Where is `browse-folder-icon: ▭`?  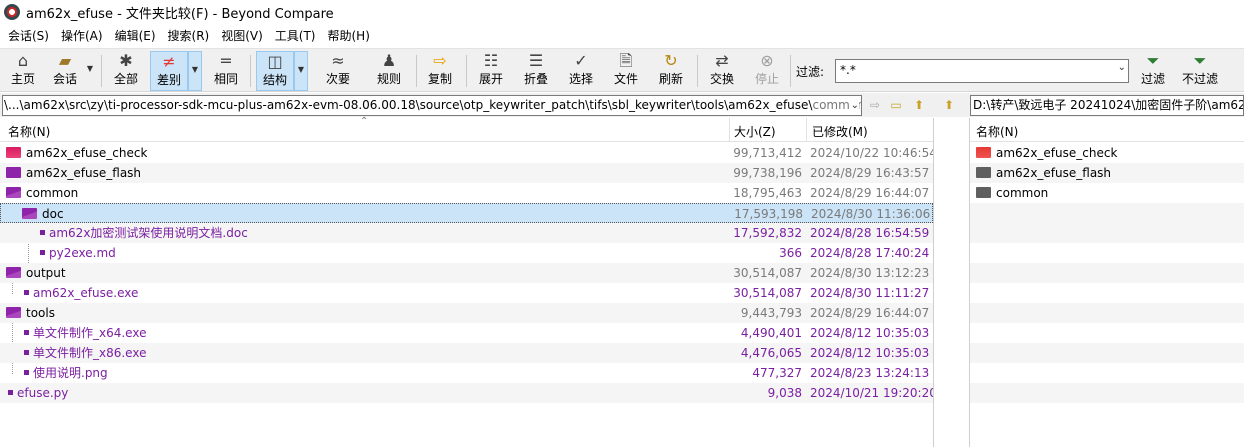 browse-folder-icon: ▭ is located at coordinates (896, 105).